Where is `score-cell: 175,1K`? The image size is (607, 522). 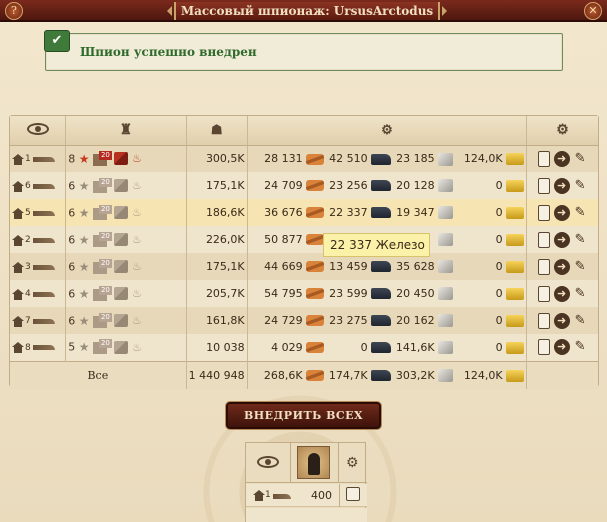
score-cell: 175,1K is located at coordinates (217, 185).